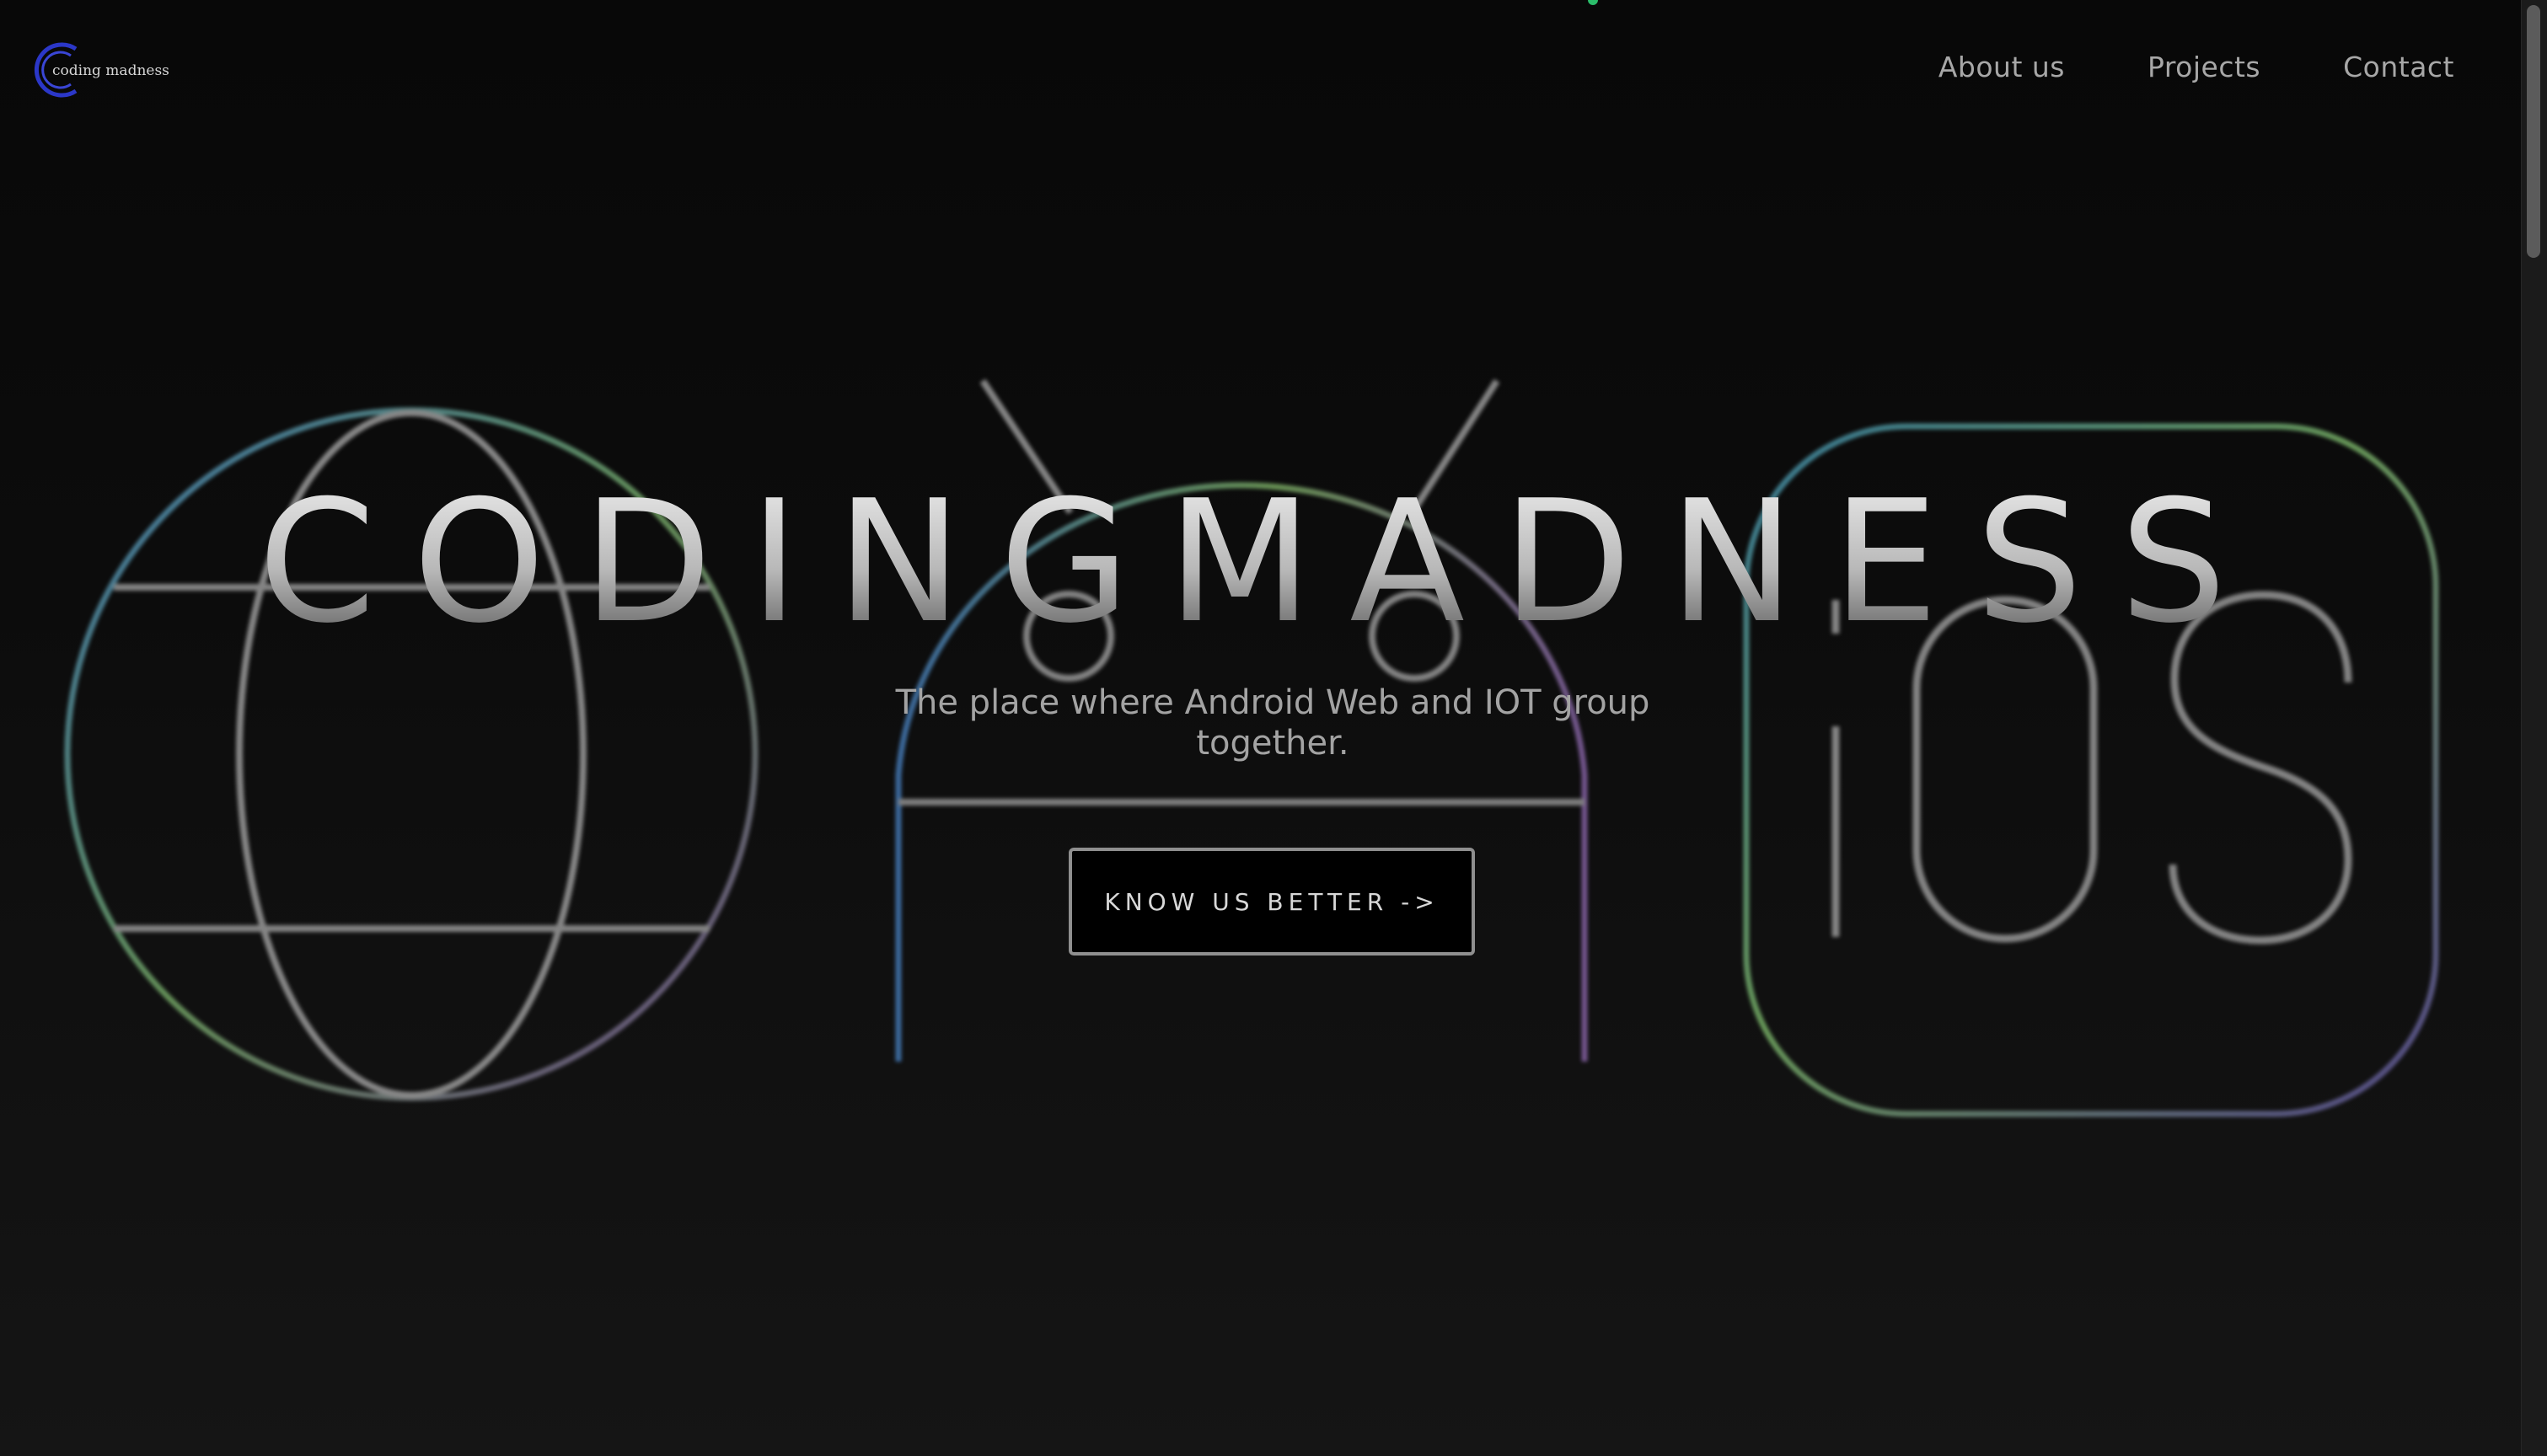  Describe the element at coordinates (1272, 902) in the screenshot. I see `know-us-better-button: KNOW US BETTER ->` at that location.